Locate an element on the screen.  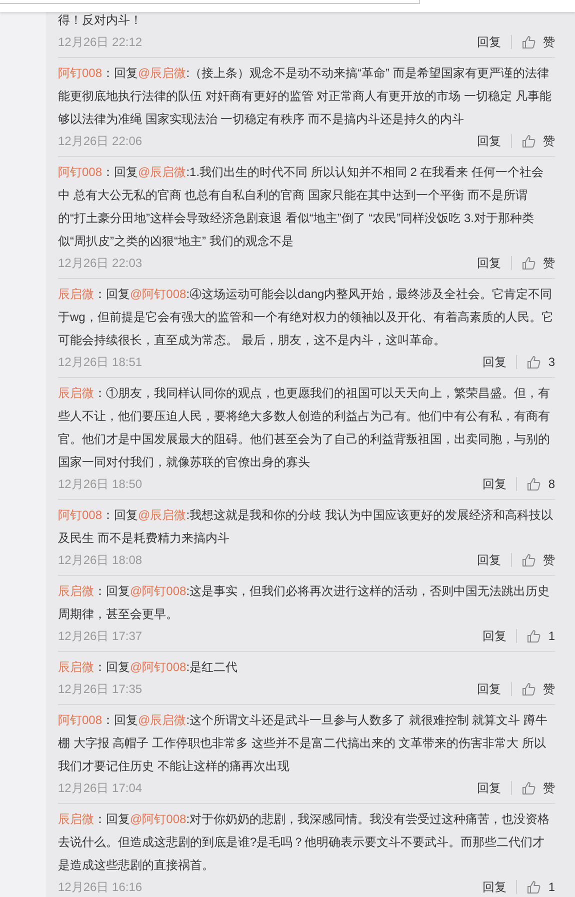
comment-text: 阿钉008：回复@辰启微:这个所谓文斗还是武斗一旦参与人数多了 就很难控制 就算文斗 蹲牛棚 大字报 高帽子 工作停职也非常多 这些并不是富二代搞出来的 文革带来的伤害非常大 所以我们才要记住历史 不能让这样的痛再次出现 is located at coordinates (303, 743).